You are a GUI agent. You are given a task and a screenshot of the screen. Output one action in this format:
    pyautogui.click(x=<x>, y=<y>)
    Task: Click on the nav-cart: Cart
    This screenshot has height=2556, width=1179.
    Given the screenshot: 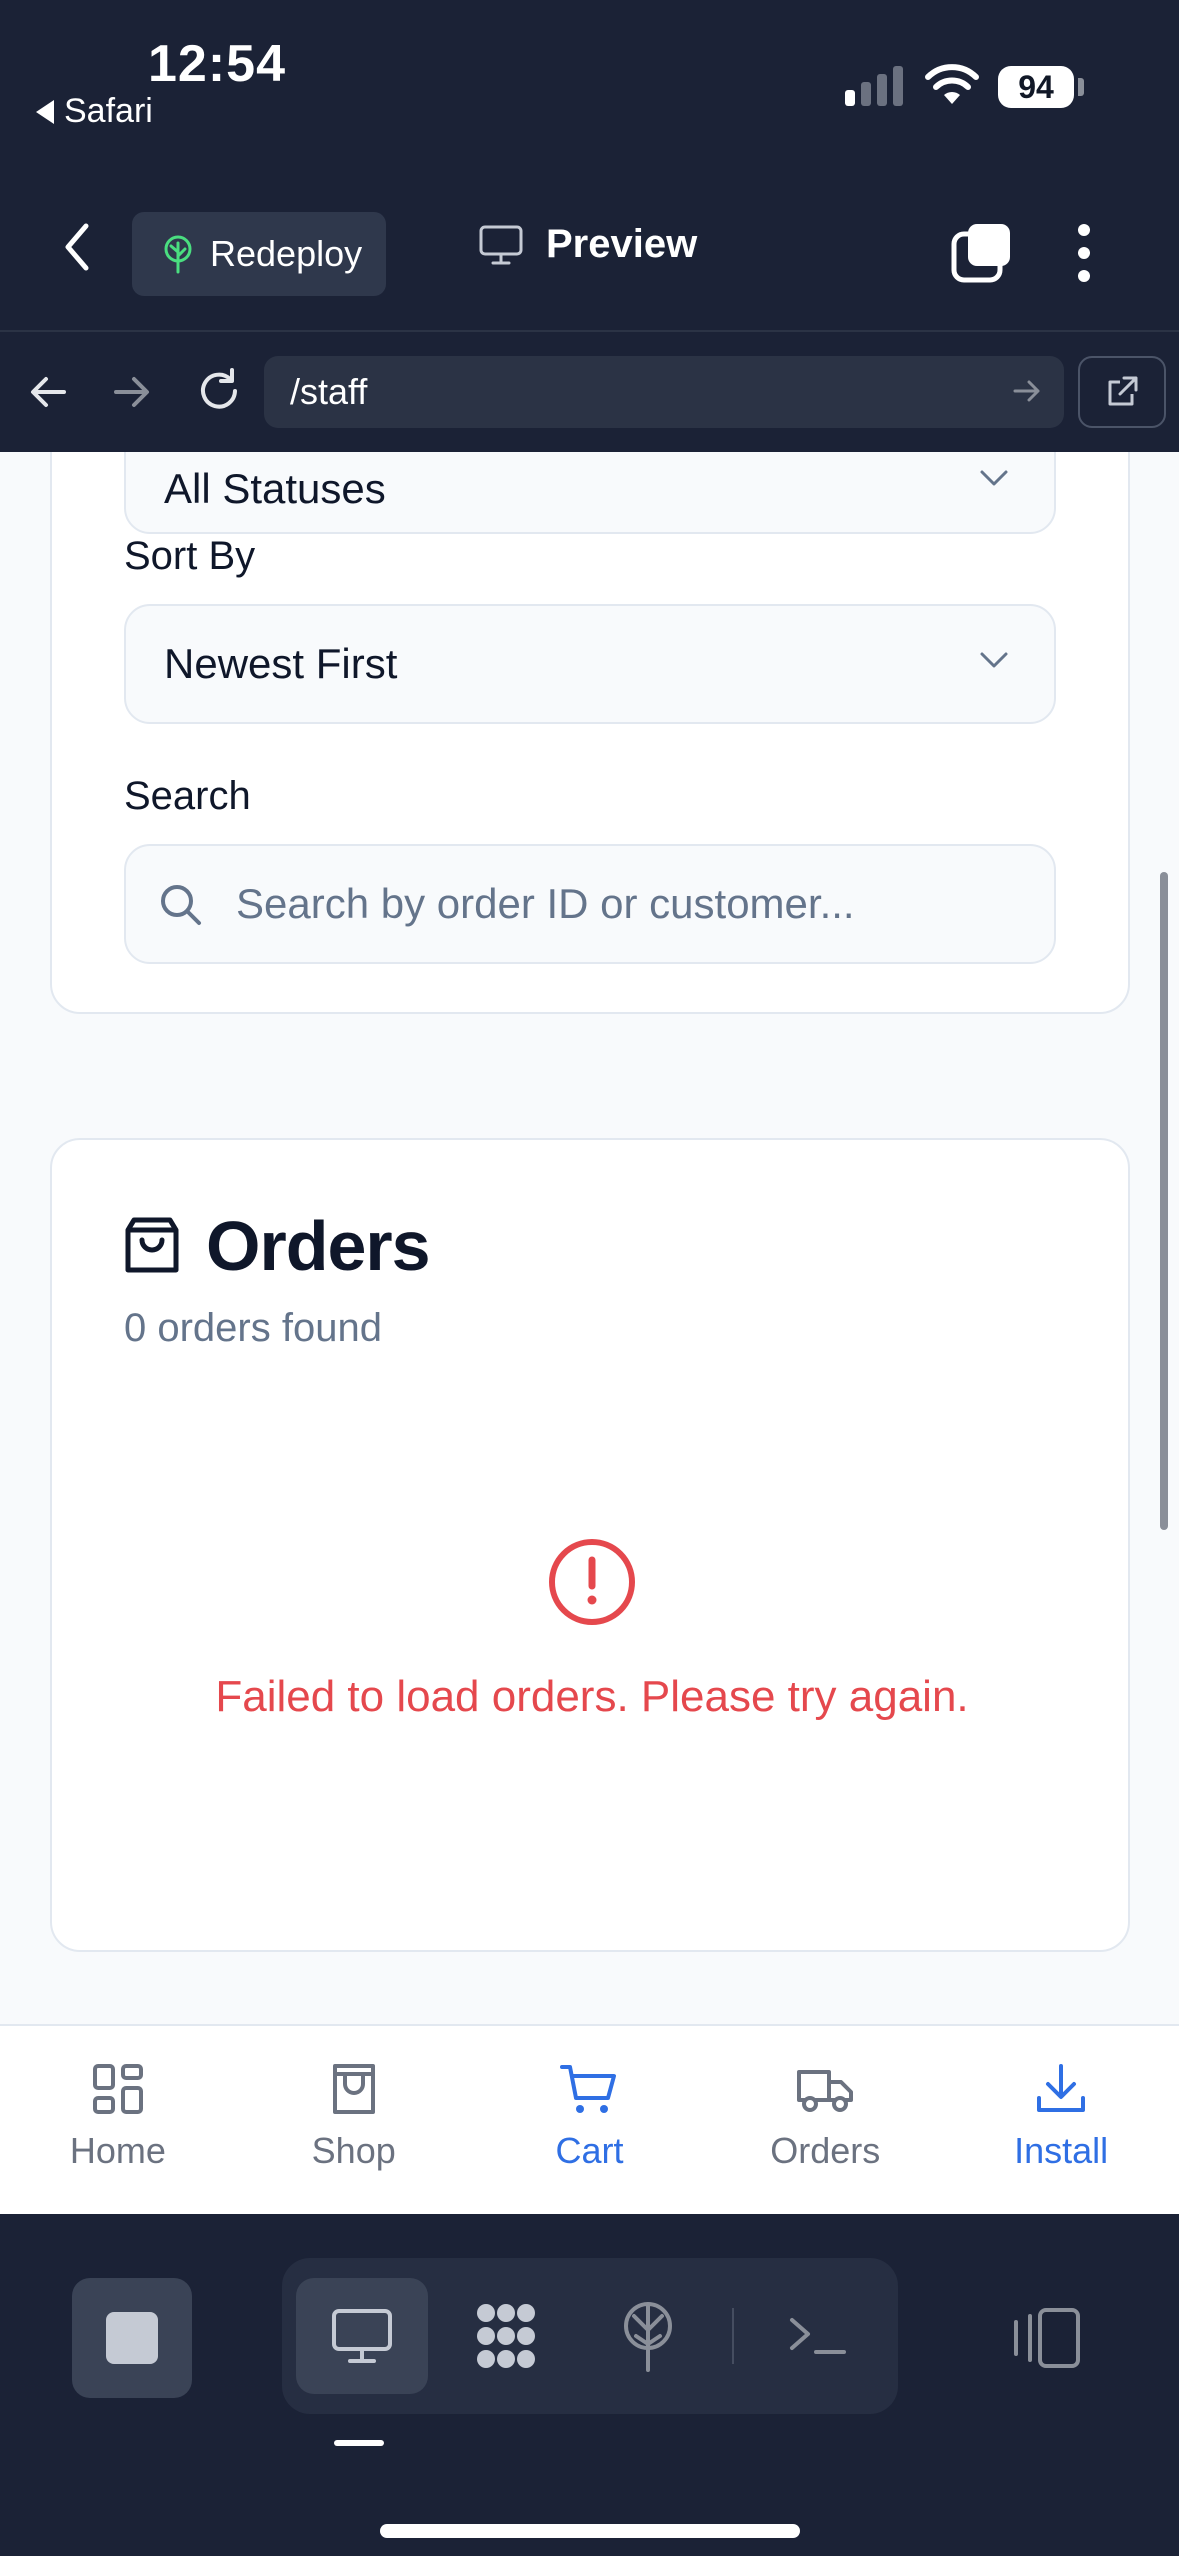 What is the action you would take?
    pyautogui.click(x=590, y=2120)
    